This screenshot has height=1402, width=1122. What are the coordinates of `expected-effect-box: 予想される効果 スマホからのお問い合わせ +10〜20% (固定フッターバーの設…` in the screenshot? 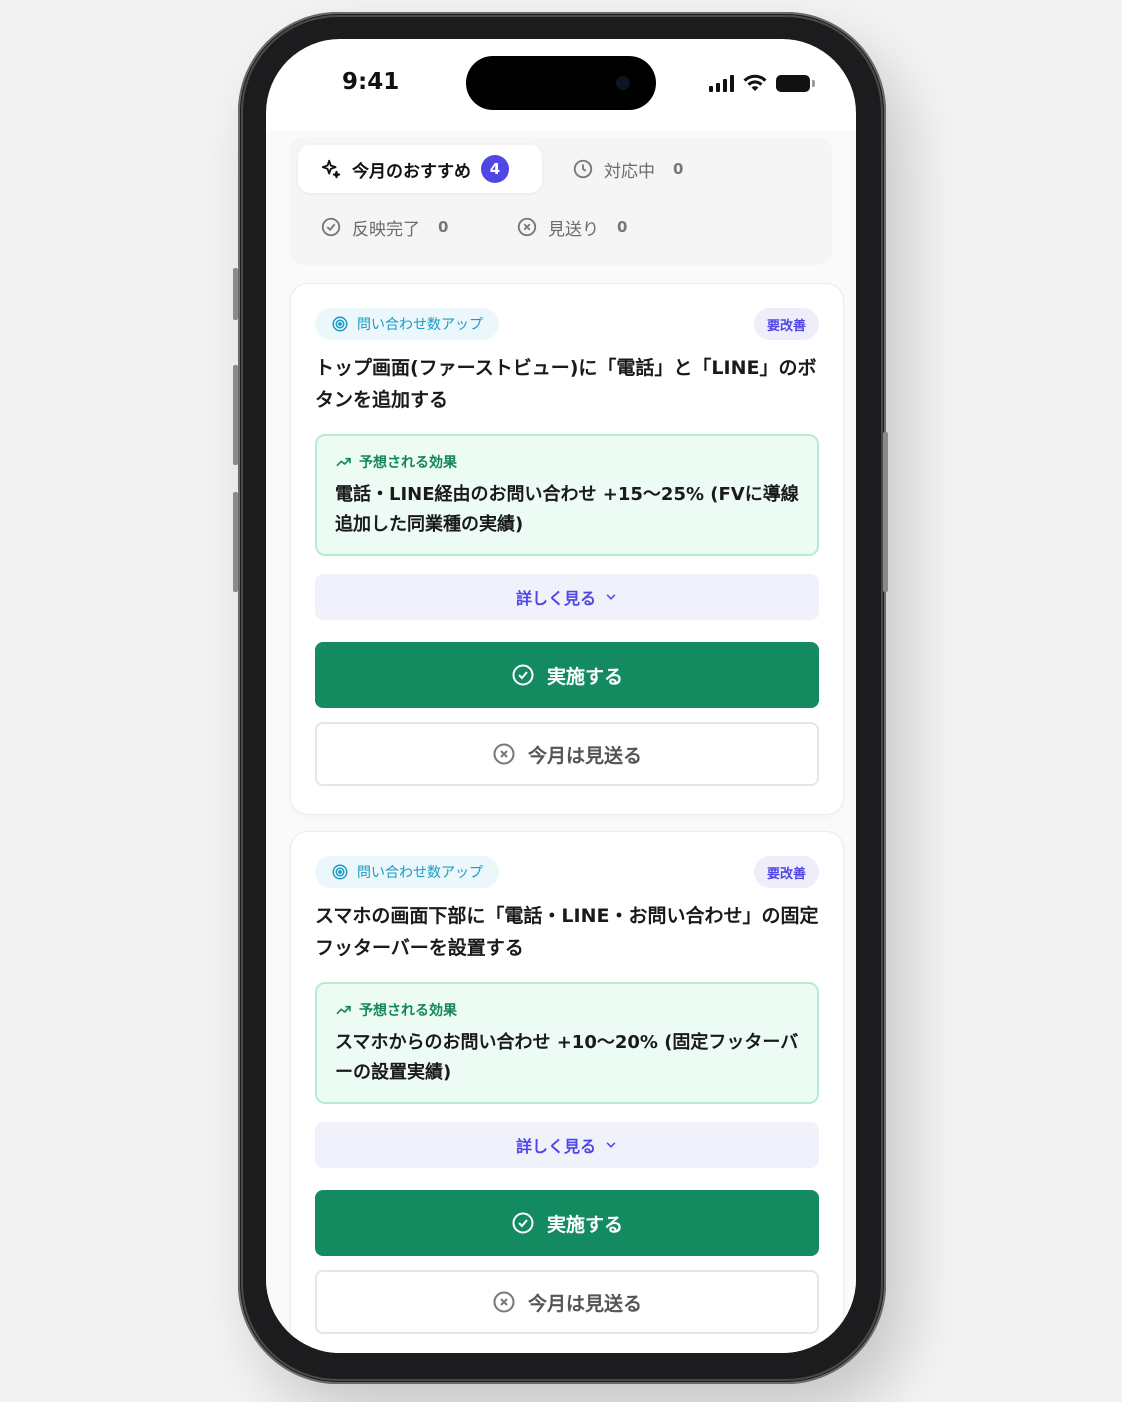 It's located at (567, 1043).